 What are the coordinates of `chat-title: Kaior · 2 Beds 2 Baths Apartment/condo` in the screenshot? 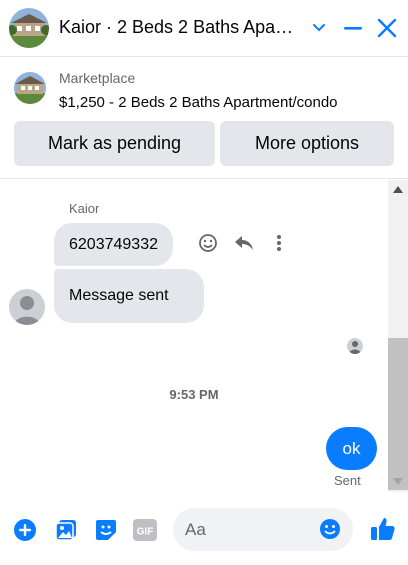 It's located at (179, 27).